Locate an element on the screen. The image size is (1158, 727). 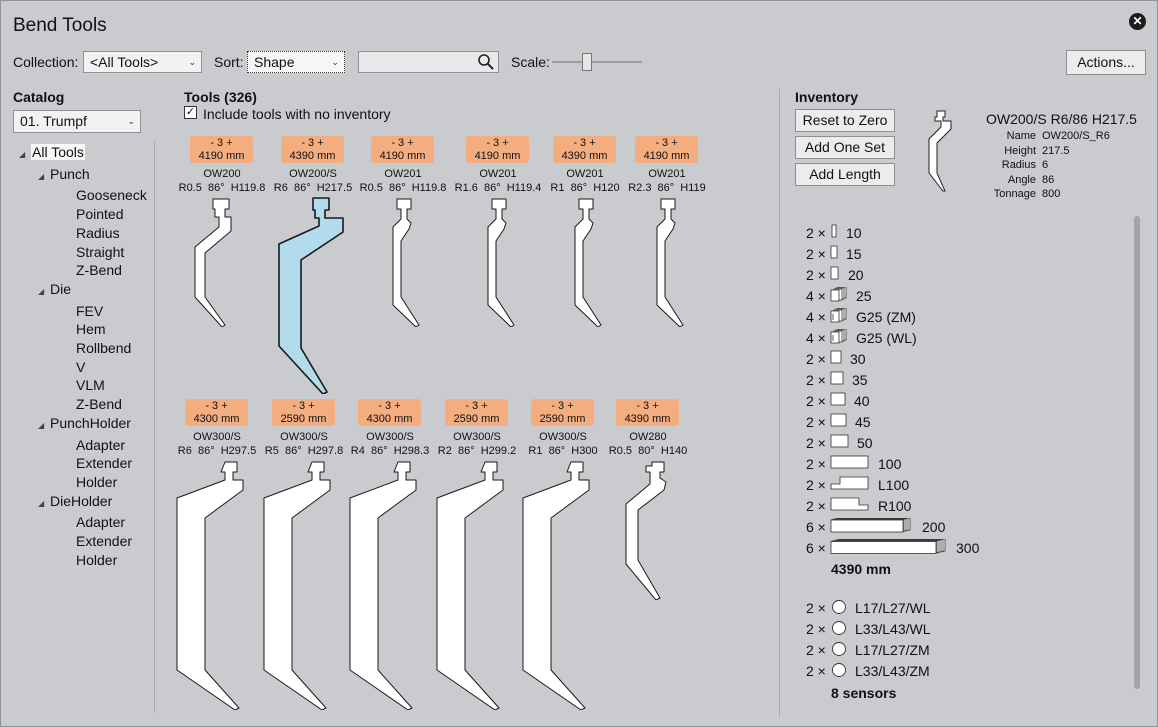
tree-item: FEV is located at coordinates (83, 311).